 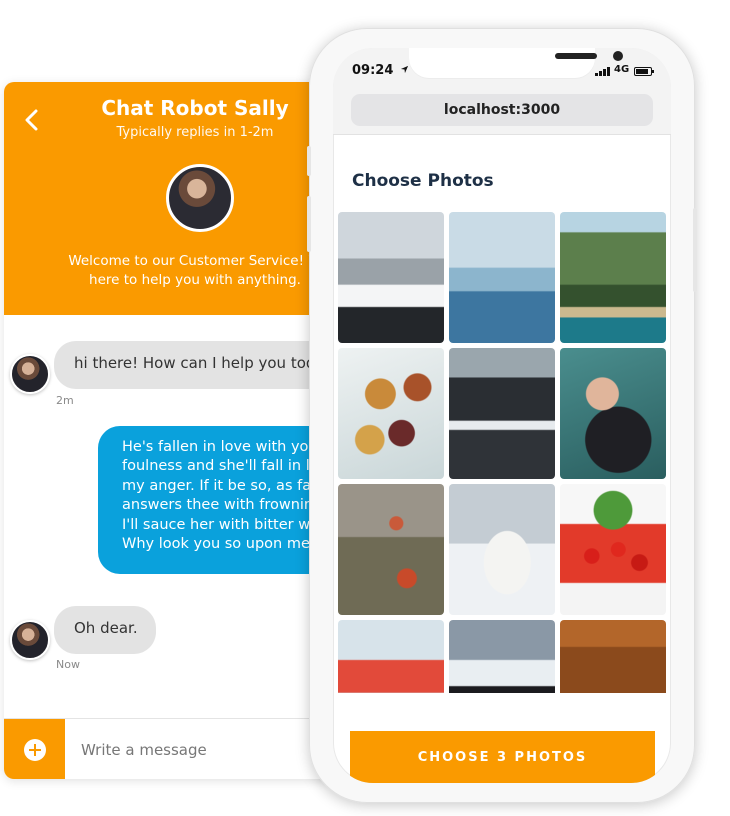 I want to click on photo-wooden-door, so click(x=613, y=656).